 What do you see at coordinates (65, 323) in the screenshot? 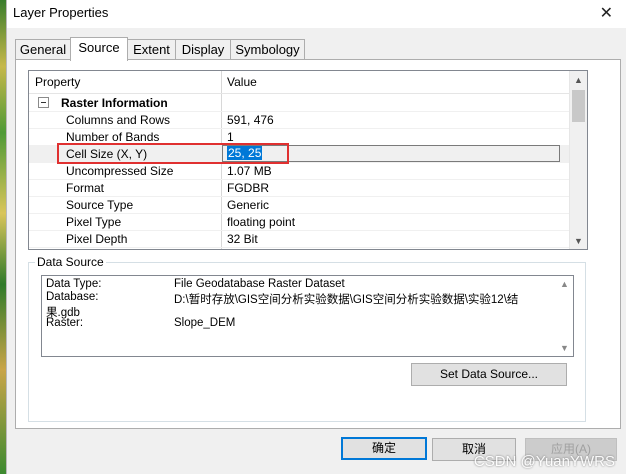
I see `ds-label: Raster:` at bounding box center [65, 323].